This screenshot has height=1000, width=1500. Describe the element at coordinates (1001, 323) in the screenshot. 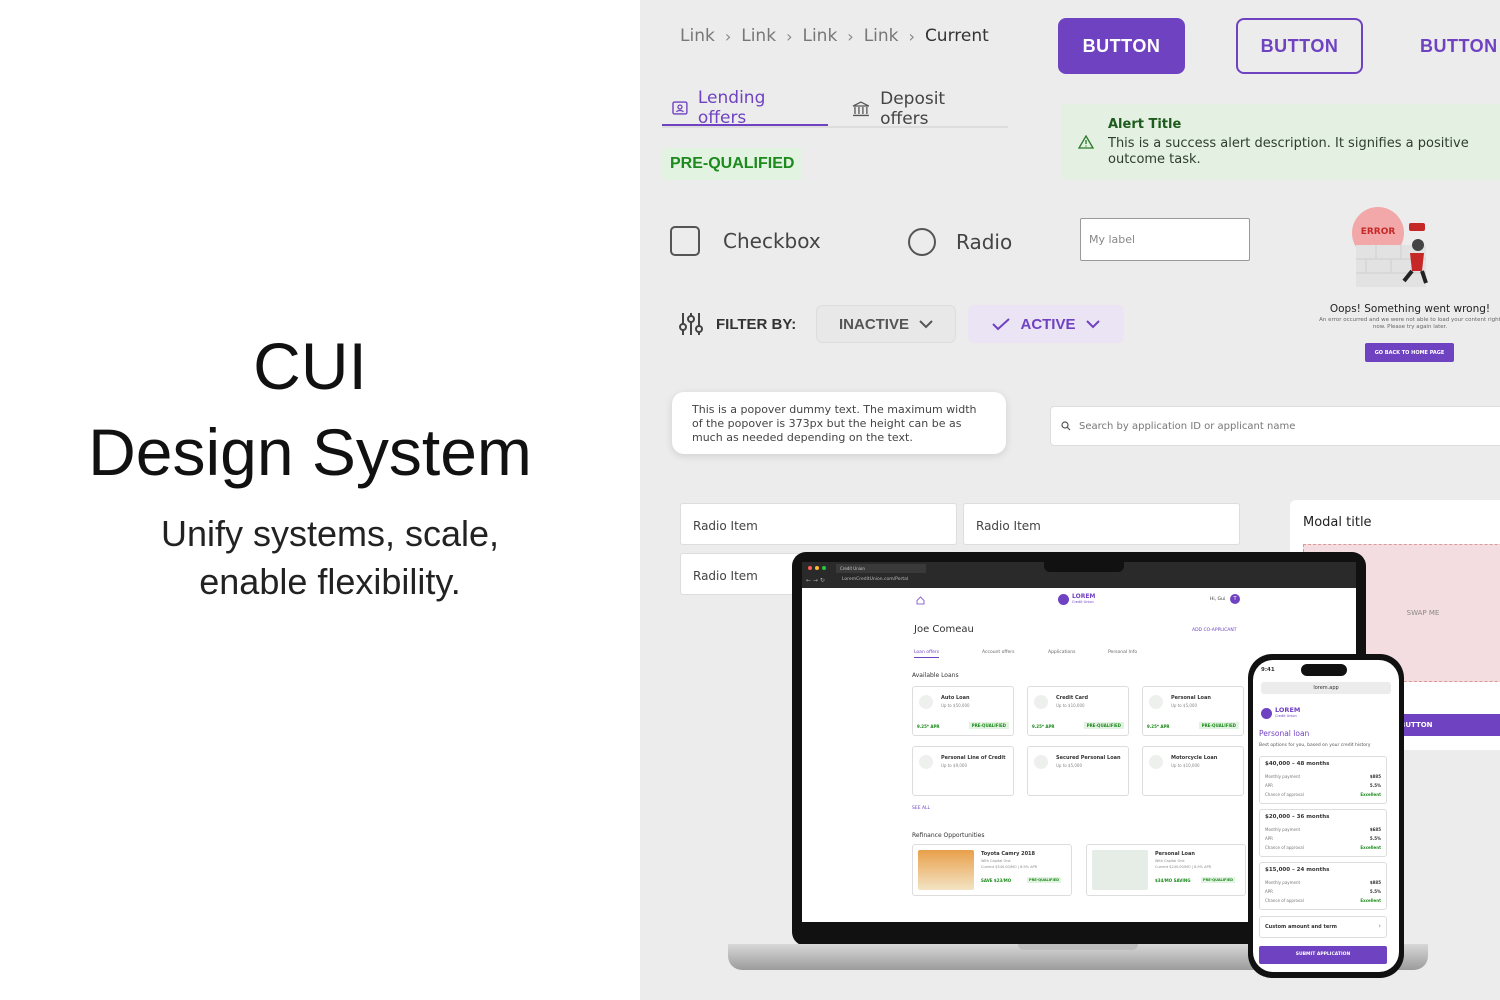

I see `check-icon` at that location.